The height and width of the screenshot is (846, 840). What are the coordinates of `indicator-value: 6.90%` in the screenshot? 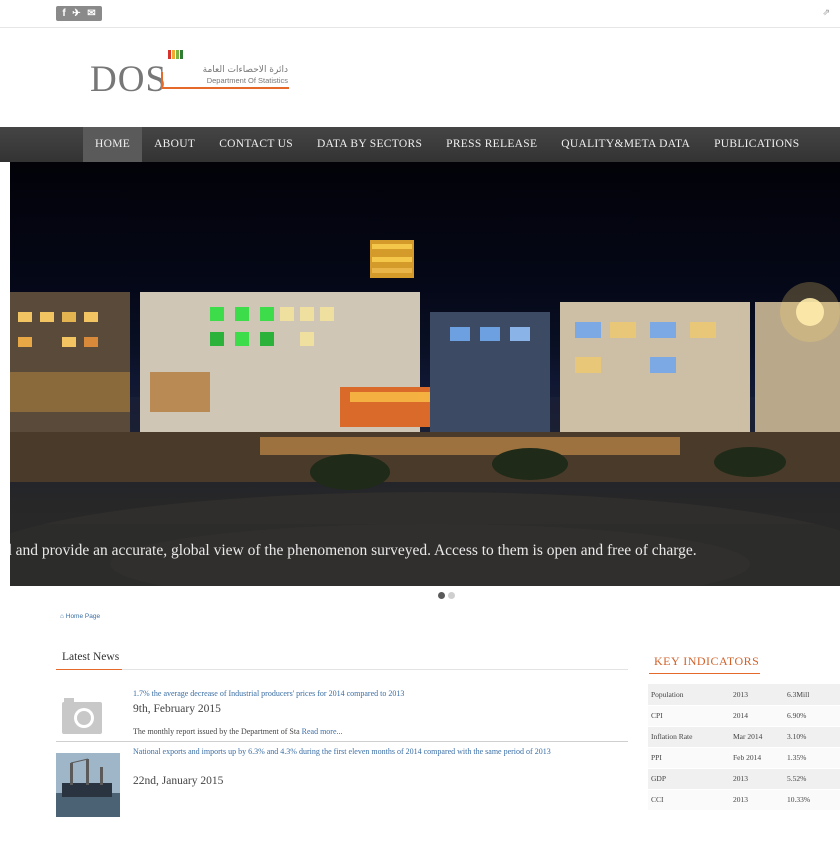 It's located at (812, 716).